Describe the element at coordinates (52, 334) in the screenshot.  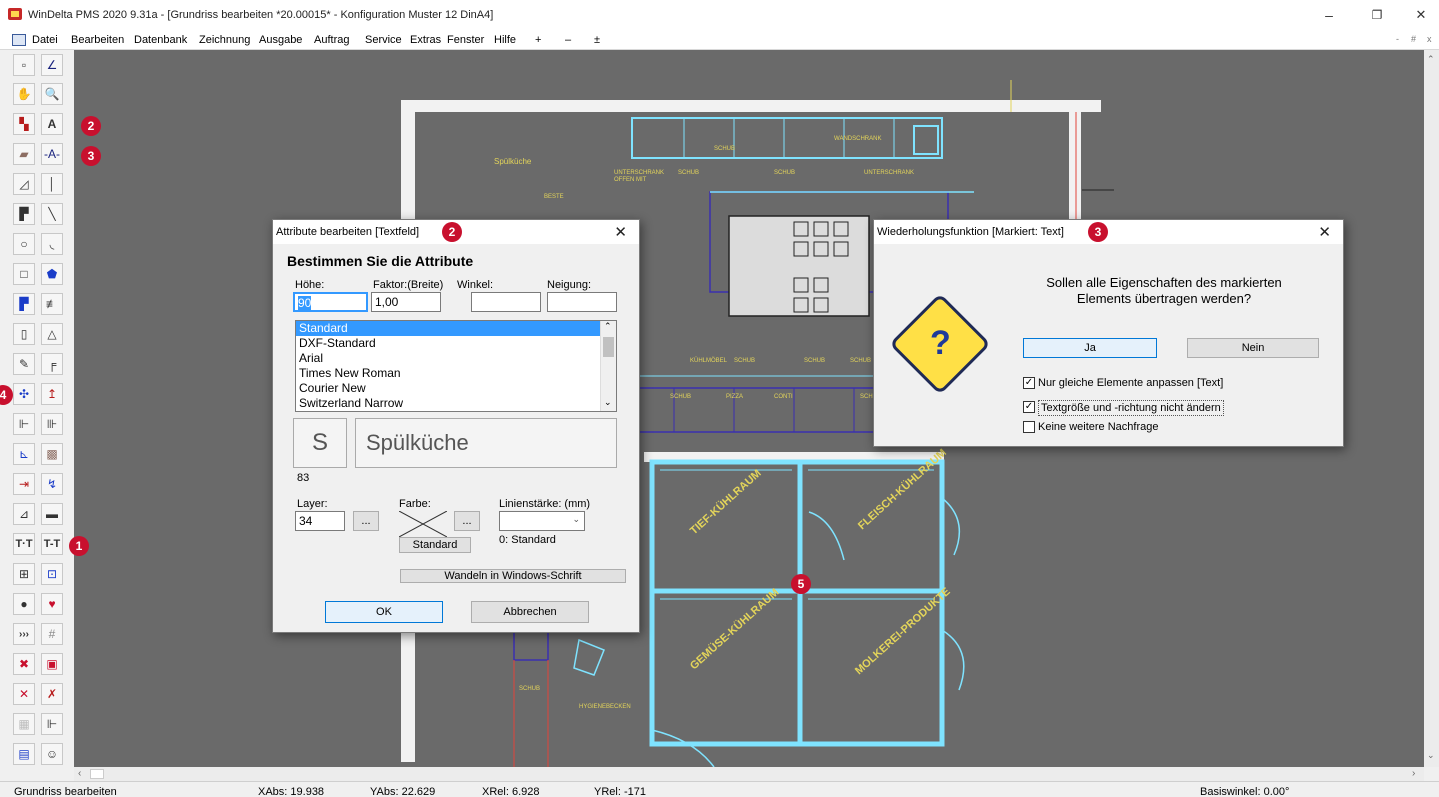
I see `triangle-icon: △` at that location.